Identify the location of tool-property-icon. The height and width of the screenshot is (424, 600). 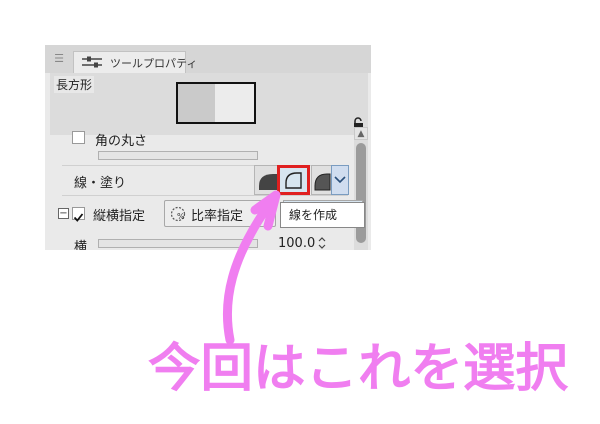
(92, 62).